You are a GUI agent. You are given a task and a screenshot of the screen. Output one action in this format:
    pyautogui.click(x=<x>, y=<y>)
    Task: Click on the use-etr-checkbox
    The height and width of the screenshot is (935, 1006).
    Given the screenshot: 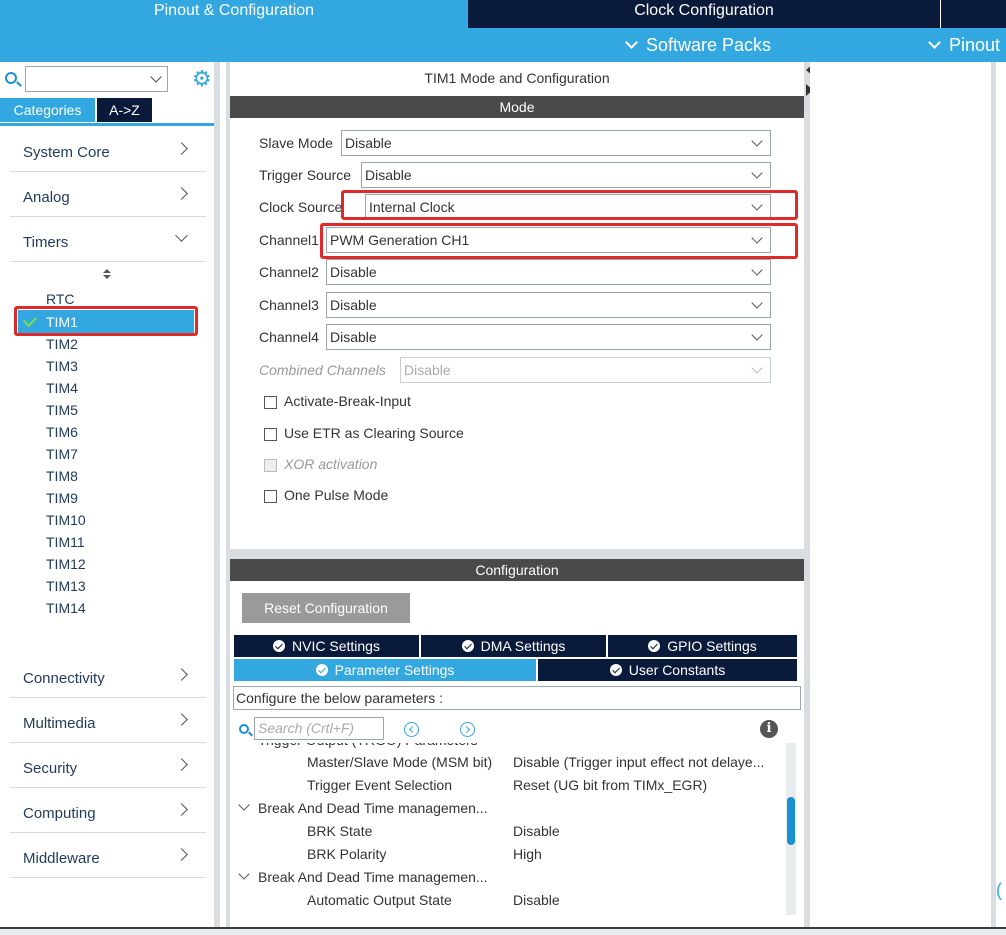 What is the action you would take?
    pyautogui.click(x=270, y=434)
    